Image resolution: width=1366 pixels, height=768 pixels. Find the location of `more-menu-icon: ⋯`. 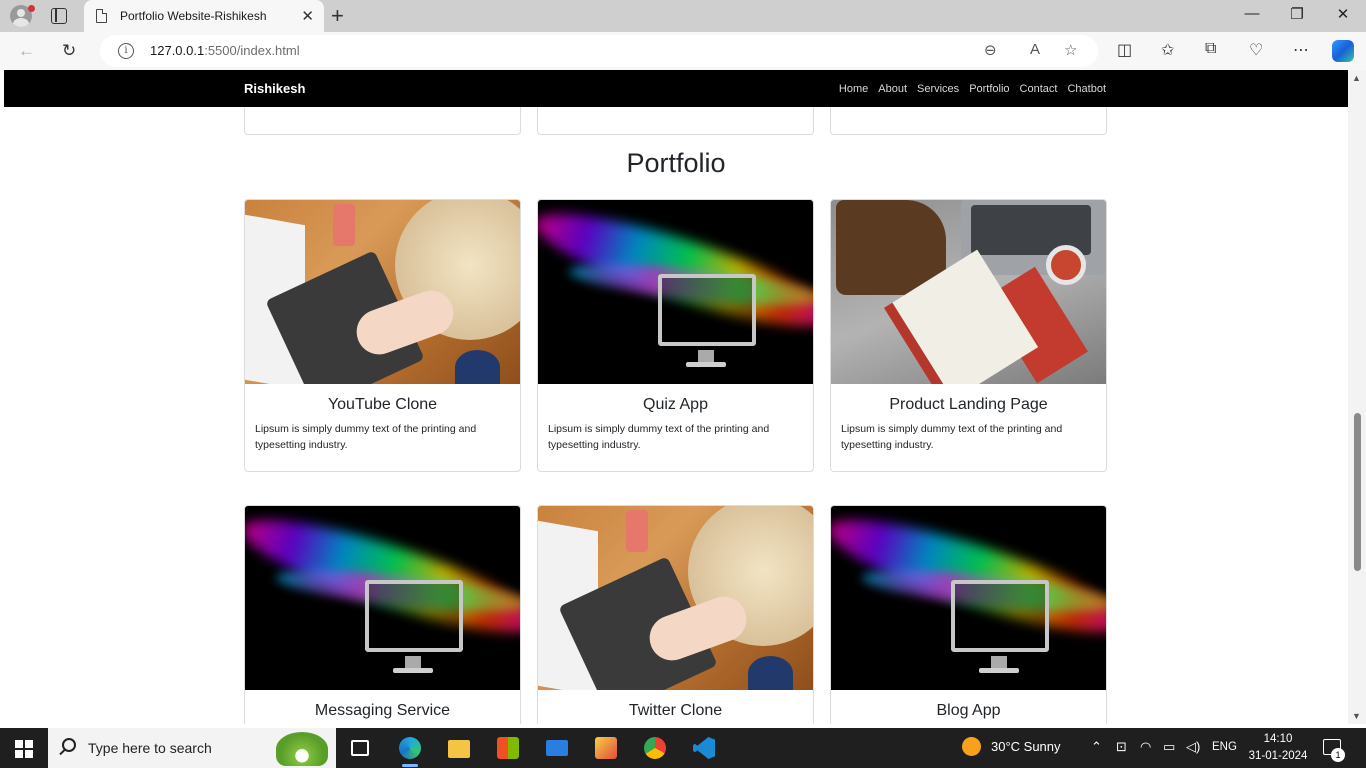

more-menu-icon: ⋯ is located at coordinates (1301, 50).